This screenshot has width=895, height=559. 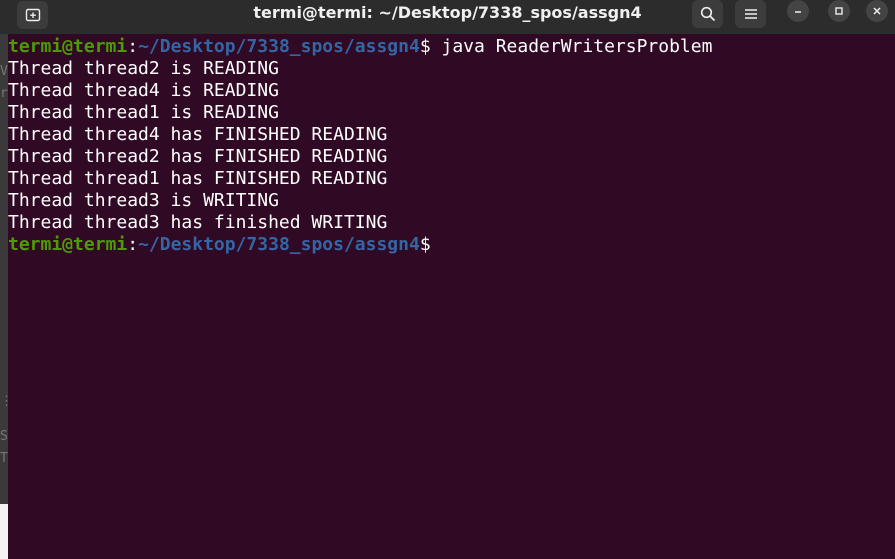 I want to click on search-icon, so click(x=707, y=14).